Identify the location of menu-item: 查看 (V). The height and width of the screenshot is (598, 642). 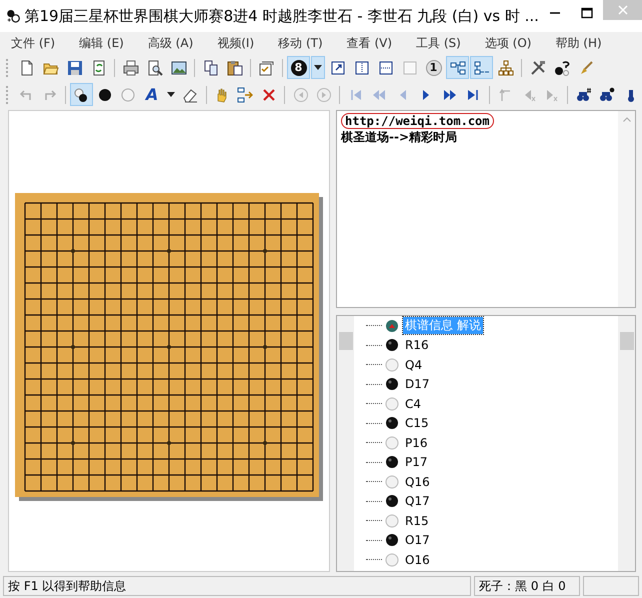
(370, 43).